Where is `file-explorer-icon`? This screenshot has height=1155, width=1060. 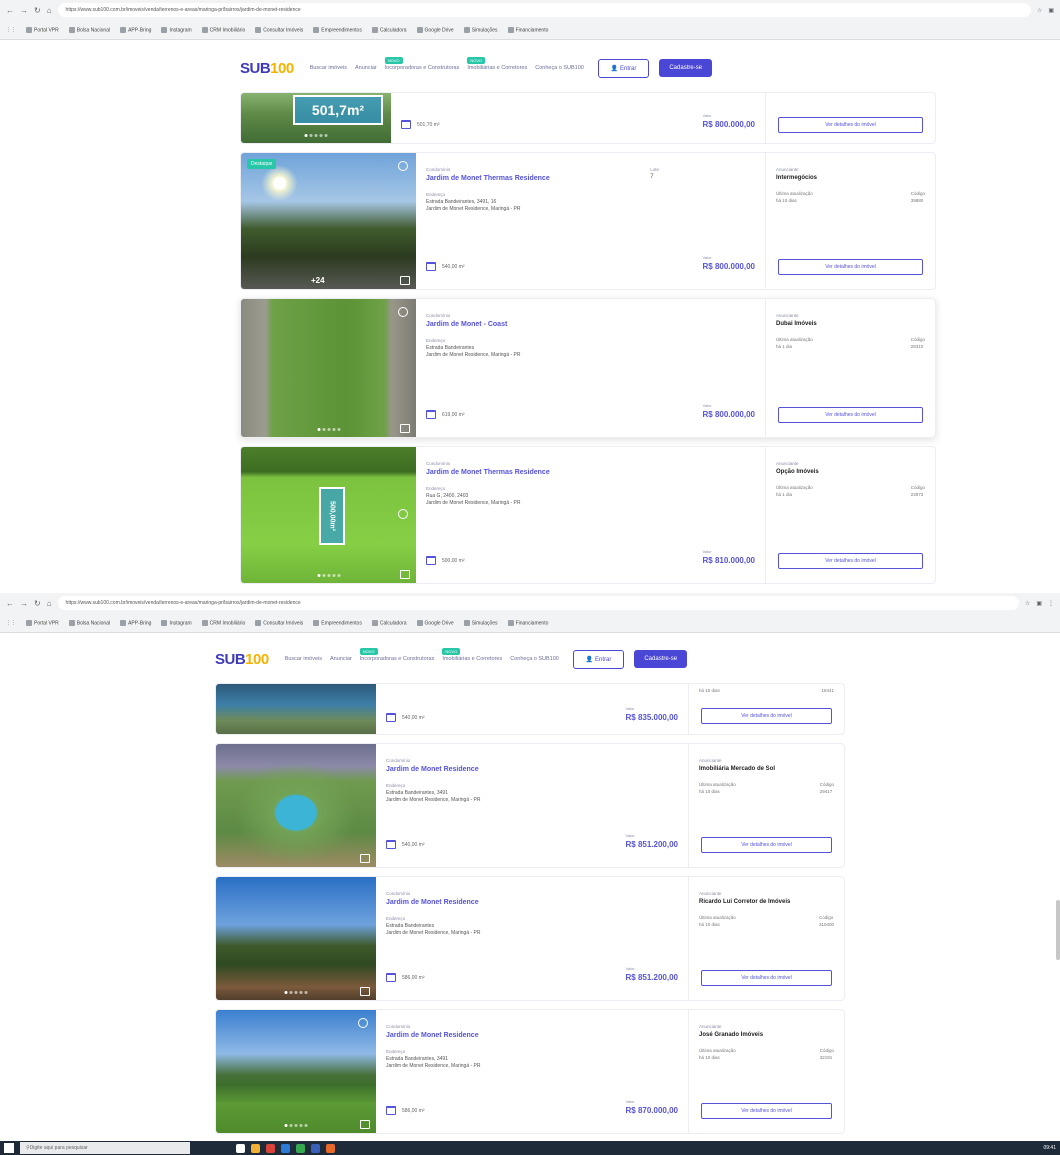
file-explorer-icon is located at coordinates (255, 1148).